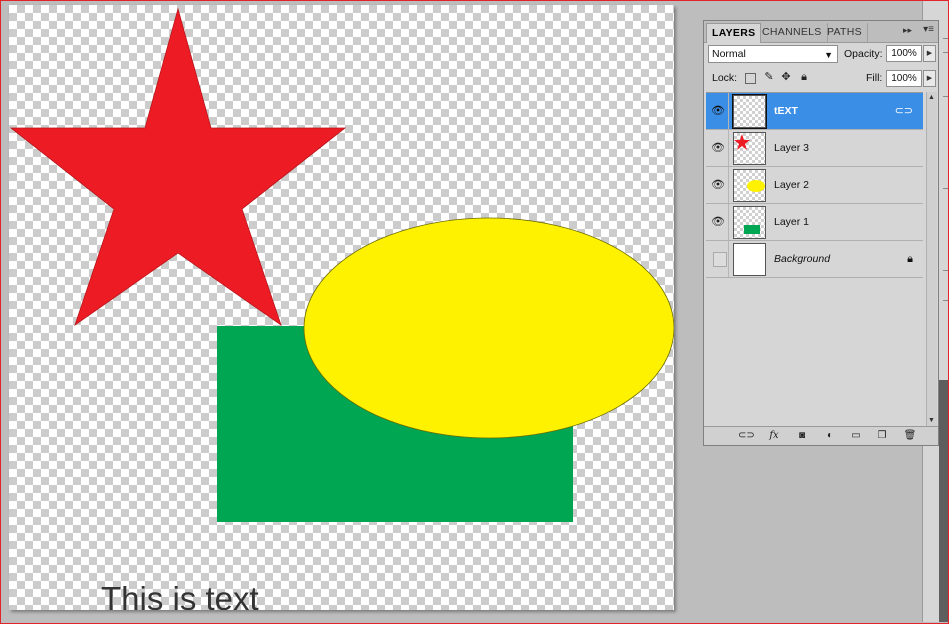  I want to click on blend-mode-value: Normal, so click(729, 54).